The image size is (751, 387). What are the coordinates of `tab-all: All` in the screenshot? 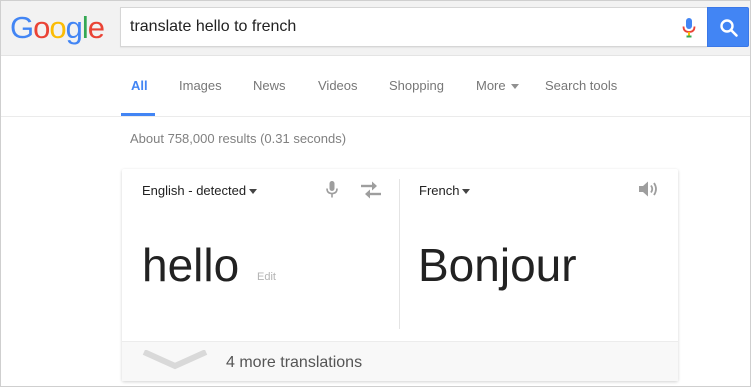 It's located at (139, 85).